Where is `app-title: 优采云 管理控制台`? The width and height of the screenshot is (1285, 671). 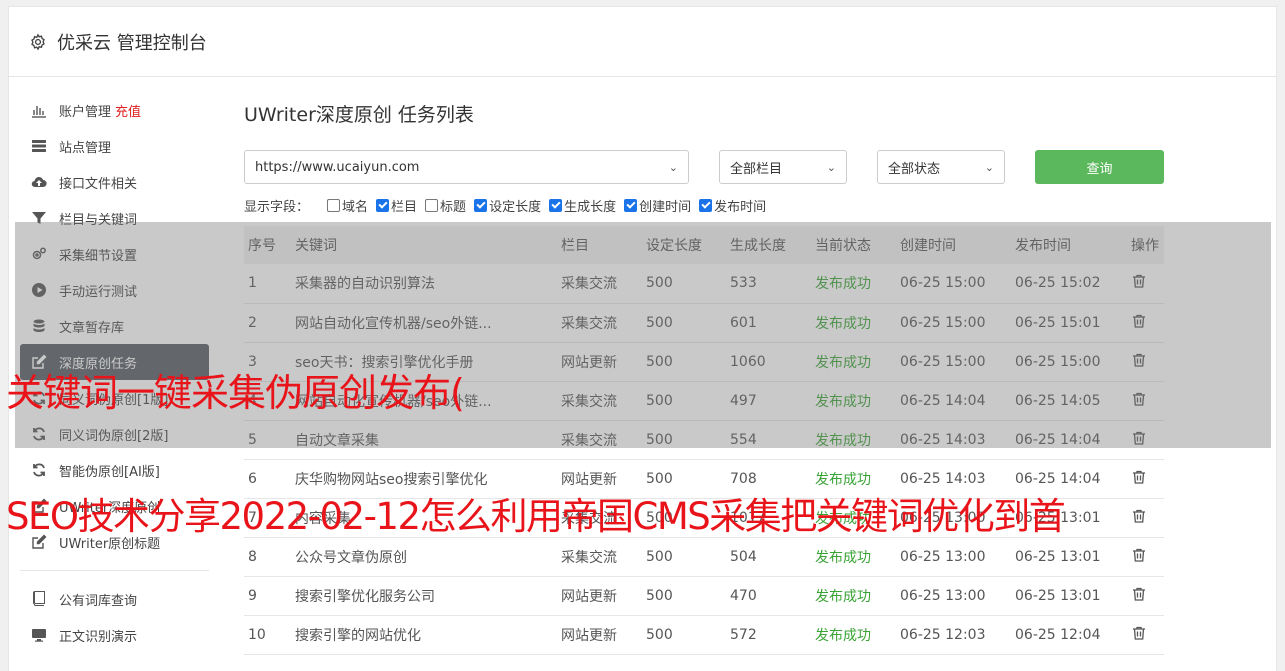 app-title: 优采云 管理控制台 is located at coordinates (132, 43).